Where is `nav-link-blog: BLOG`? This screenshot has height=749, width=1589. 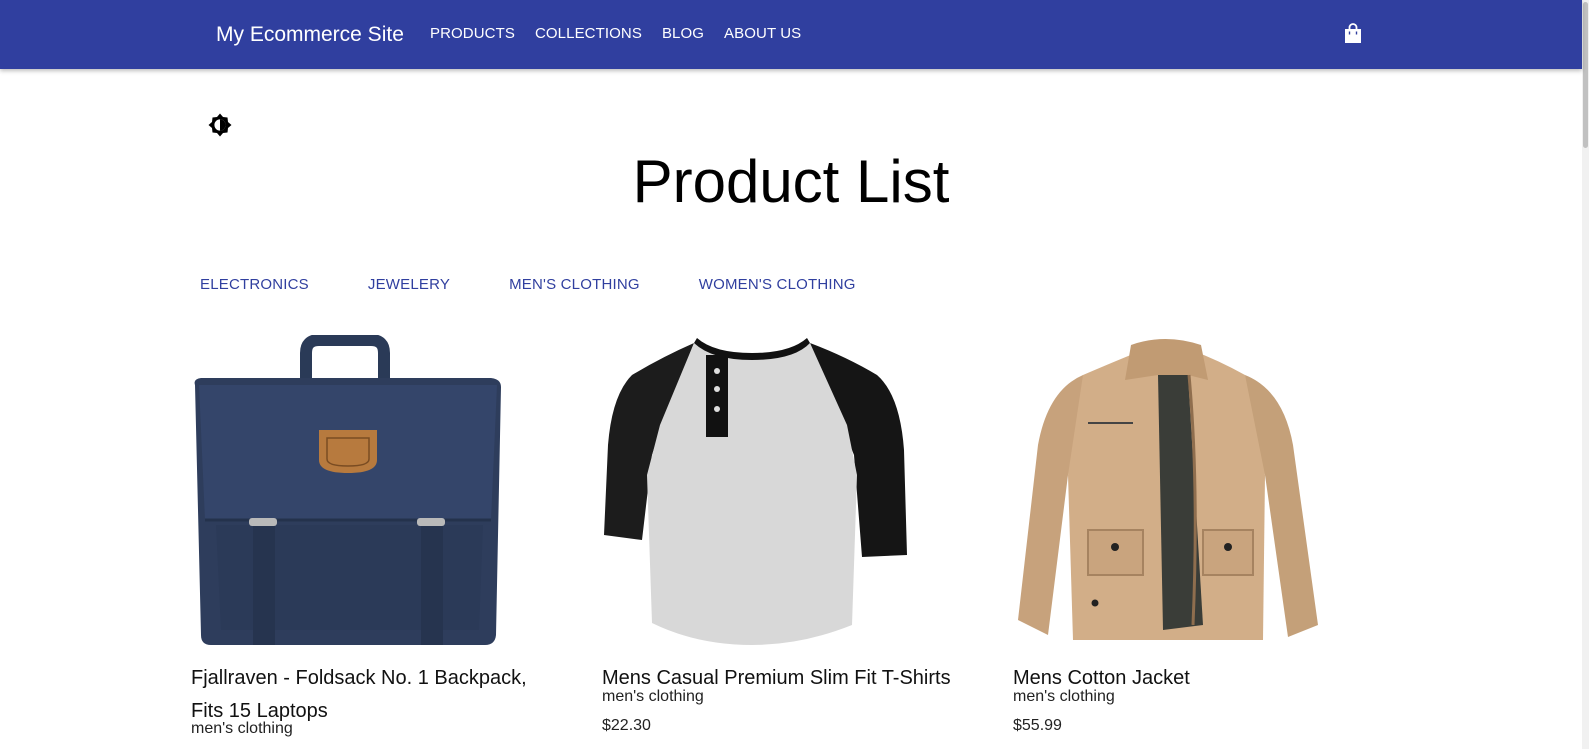
nav-link-blog: BLOG is located at coordinates (683, 34).